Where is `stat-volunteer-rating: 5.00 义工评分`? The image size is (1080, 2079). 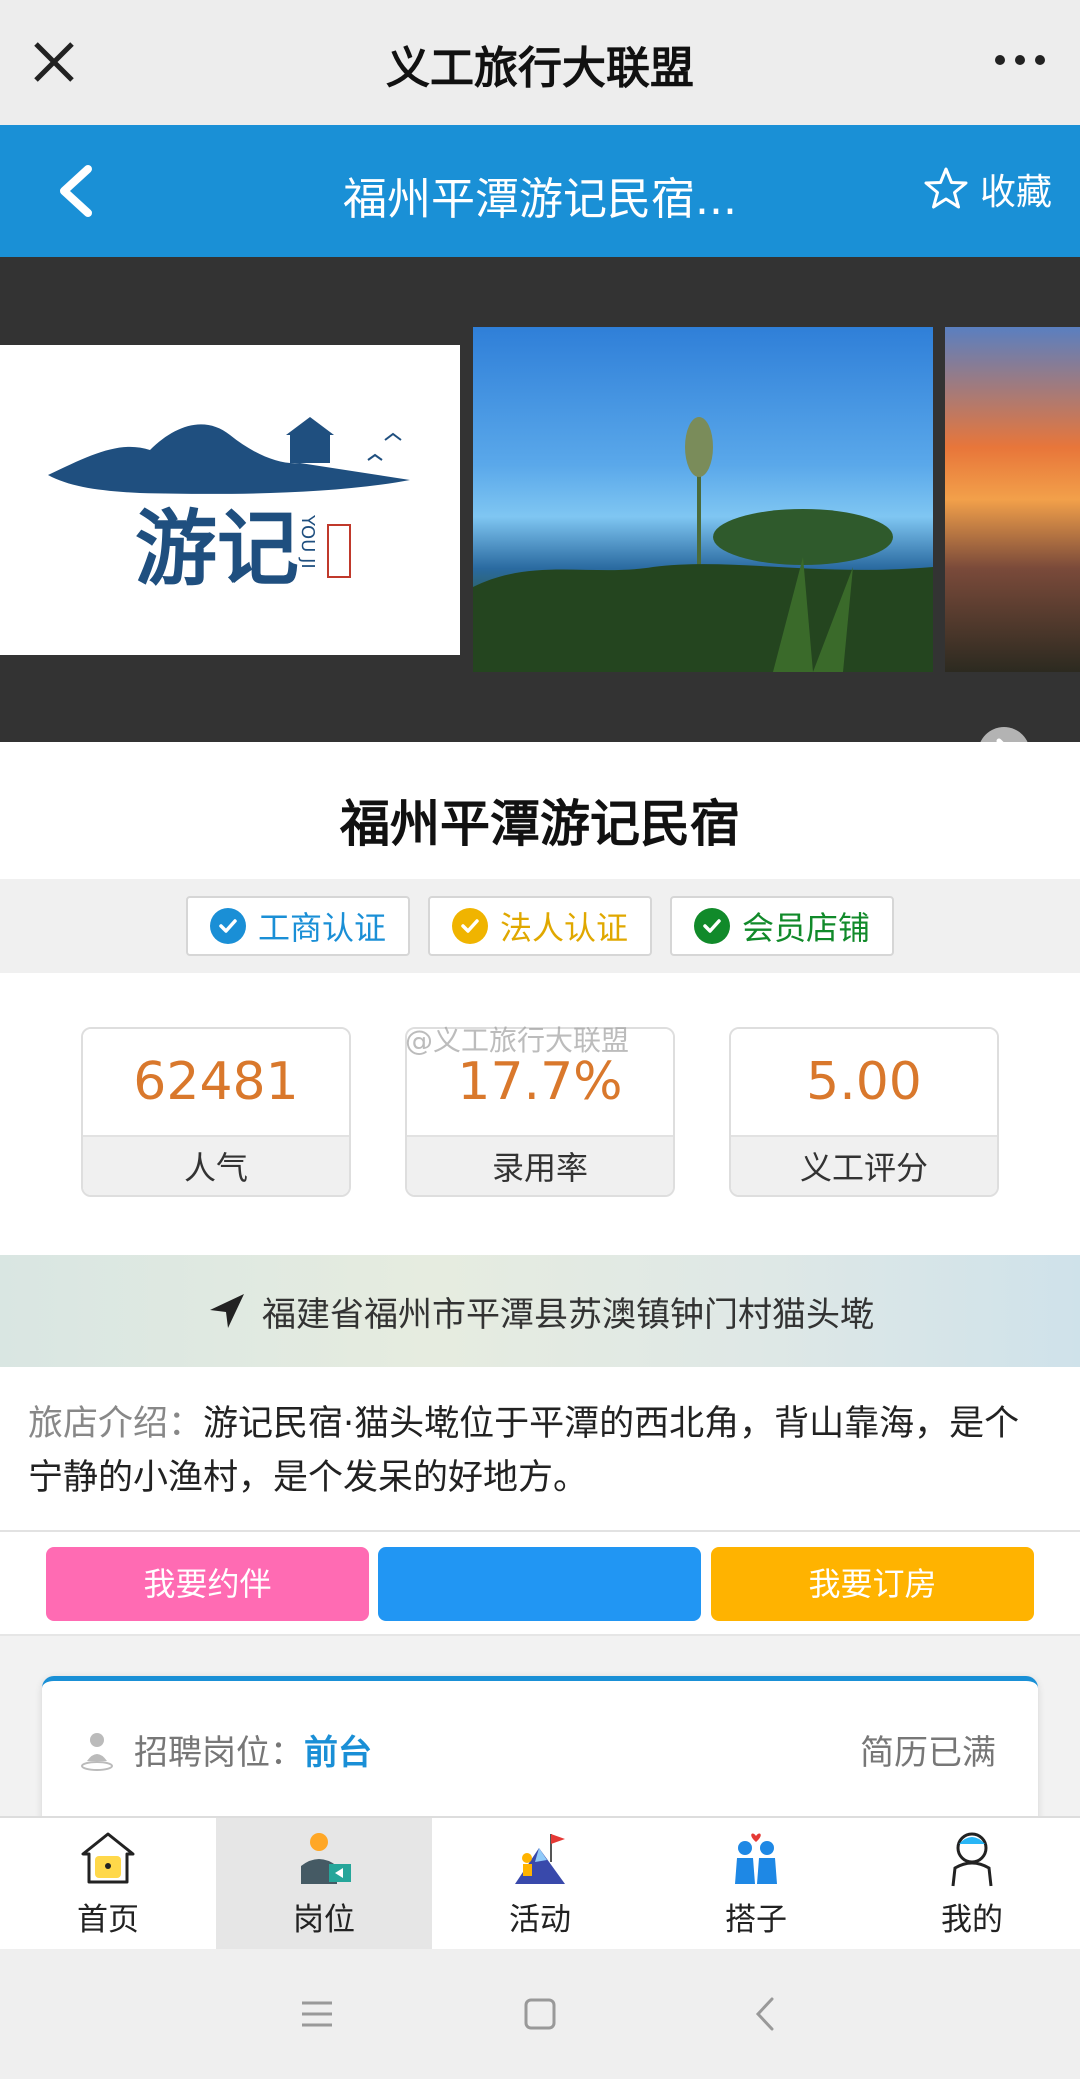
stat-volunteer-rating: 5.00 义工评分 is located at coordinates (864, 1112).